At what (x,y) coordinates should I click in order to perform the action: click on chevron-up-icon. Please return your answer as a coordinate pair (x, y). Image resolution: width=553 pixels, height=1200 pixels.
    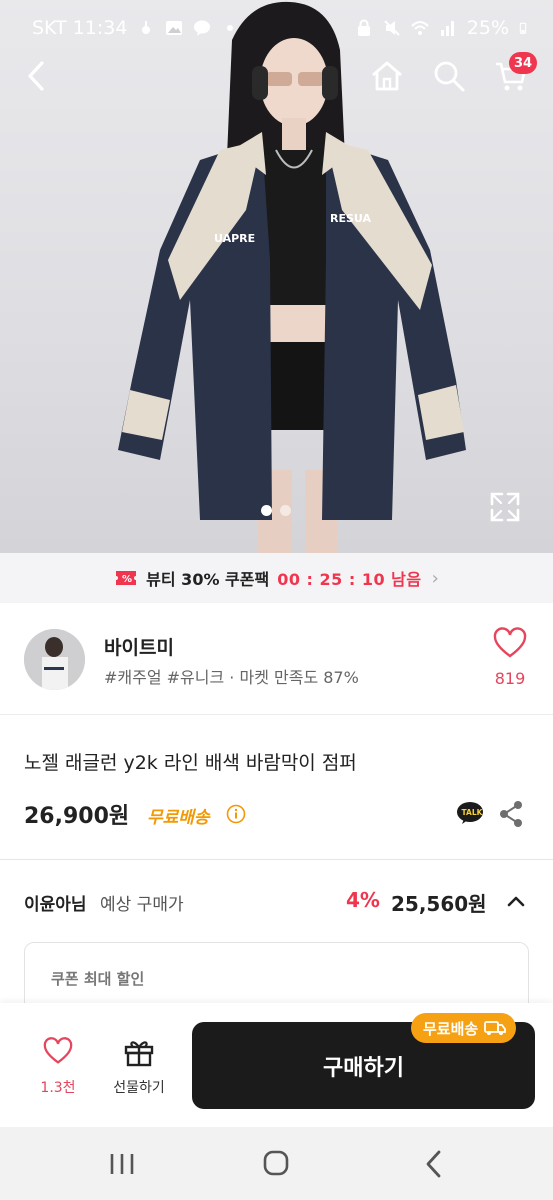
    Looking at the image, I should click on (516, 901).